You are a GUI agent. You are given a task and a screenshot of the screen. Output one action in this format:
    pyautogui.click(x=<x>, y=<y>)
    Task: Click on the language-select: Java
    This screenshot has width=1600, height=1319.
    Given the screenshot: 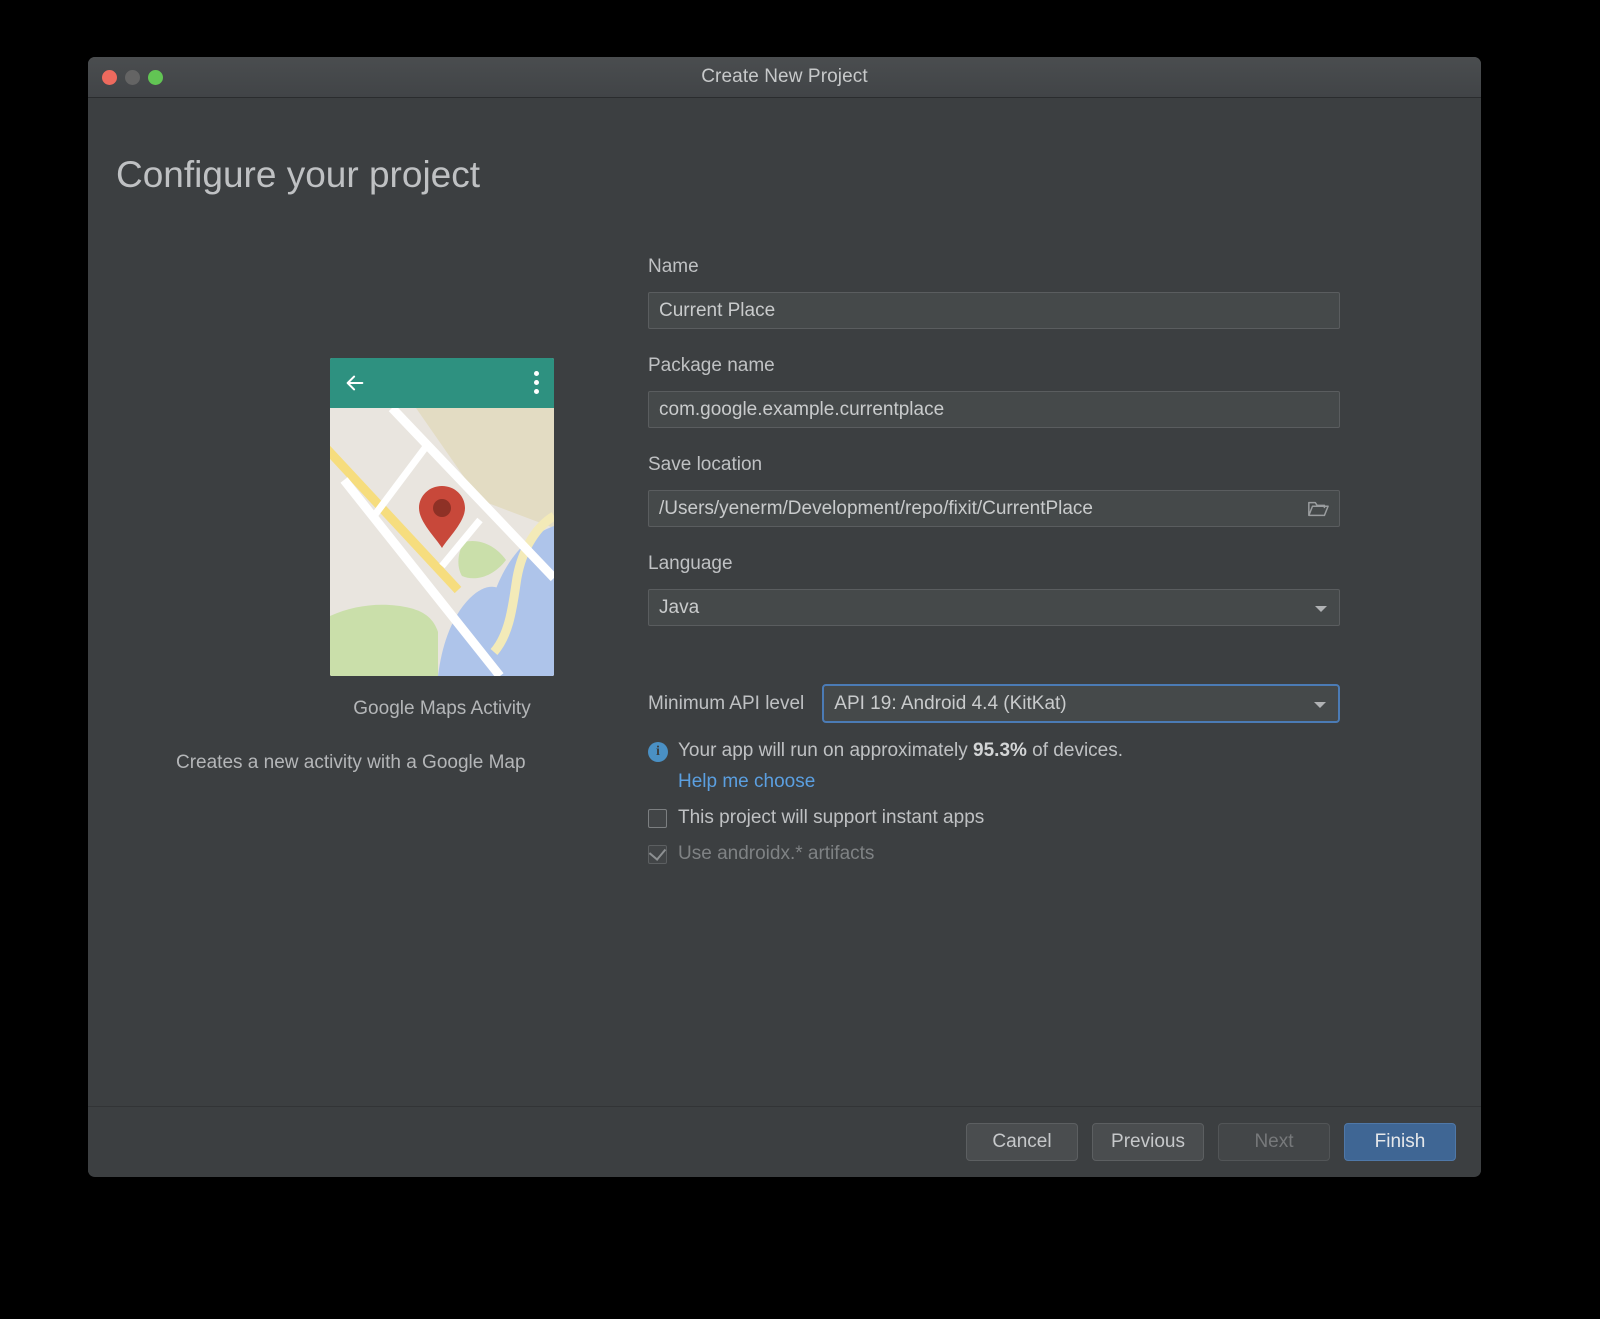 What is the action you would take?
    pyautogui.click(x=994, y=607)
    